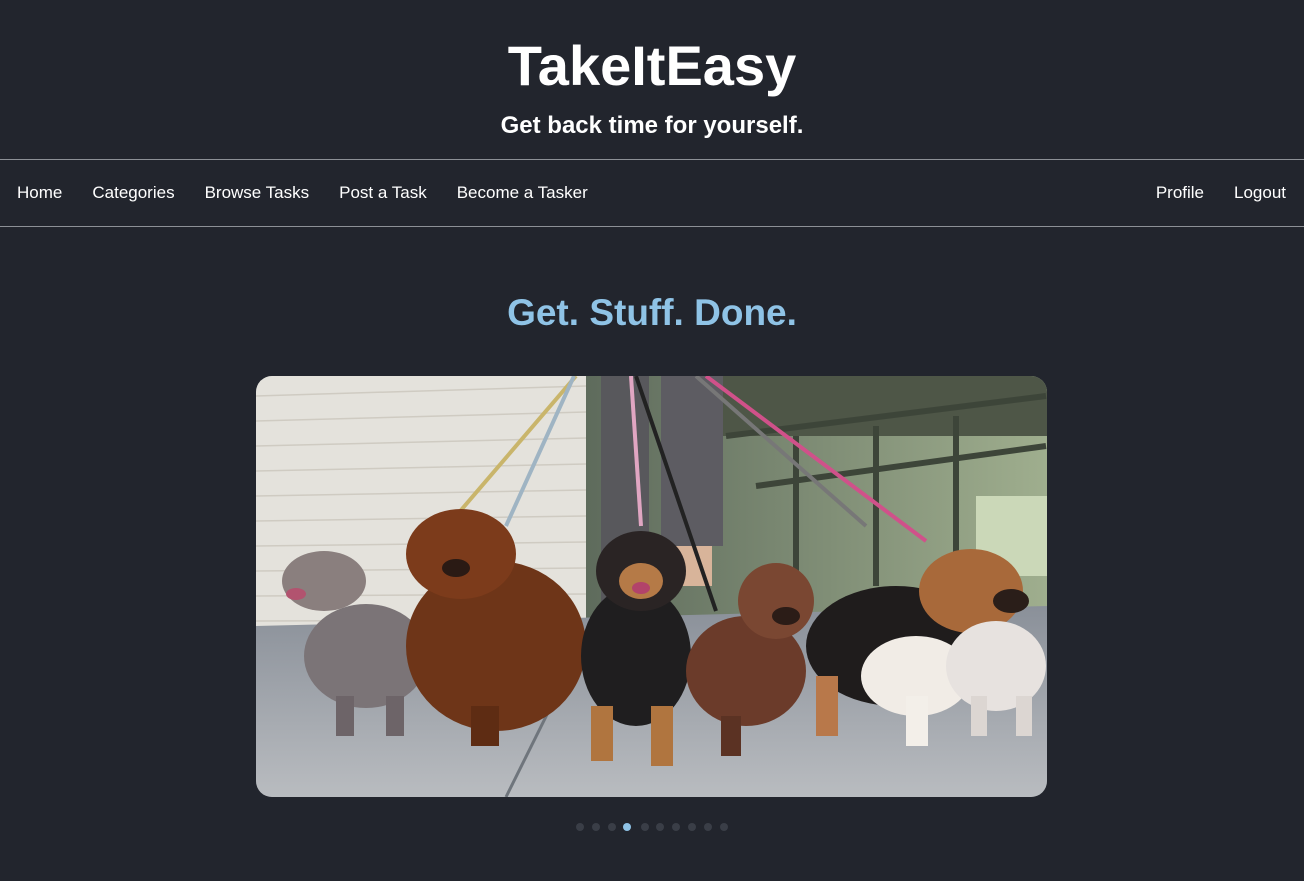 Image resolution: width=1304 pixels, height=881 pixels. I want to click on nav-link-logout: Logout, so click(1260, 193).